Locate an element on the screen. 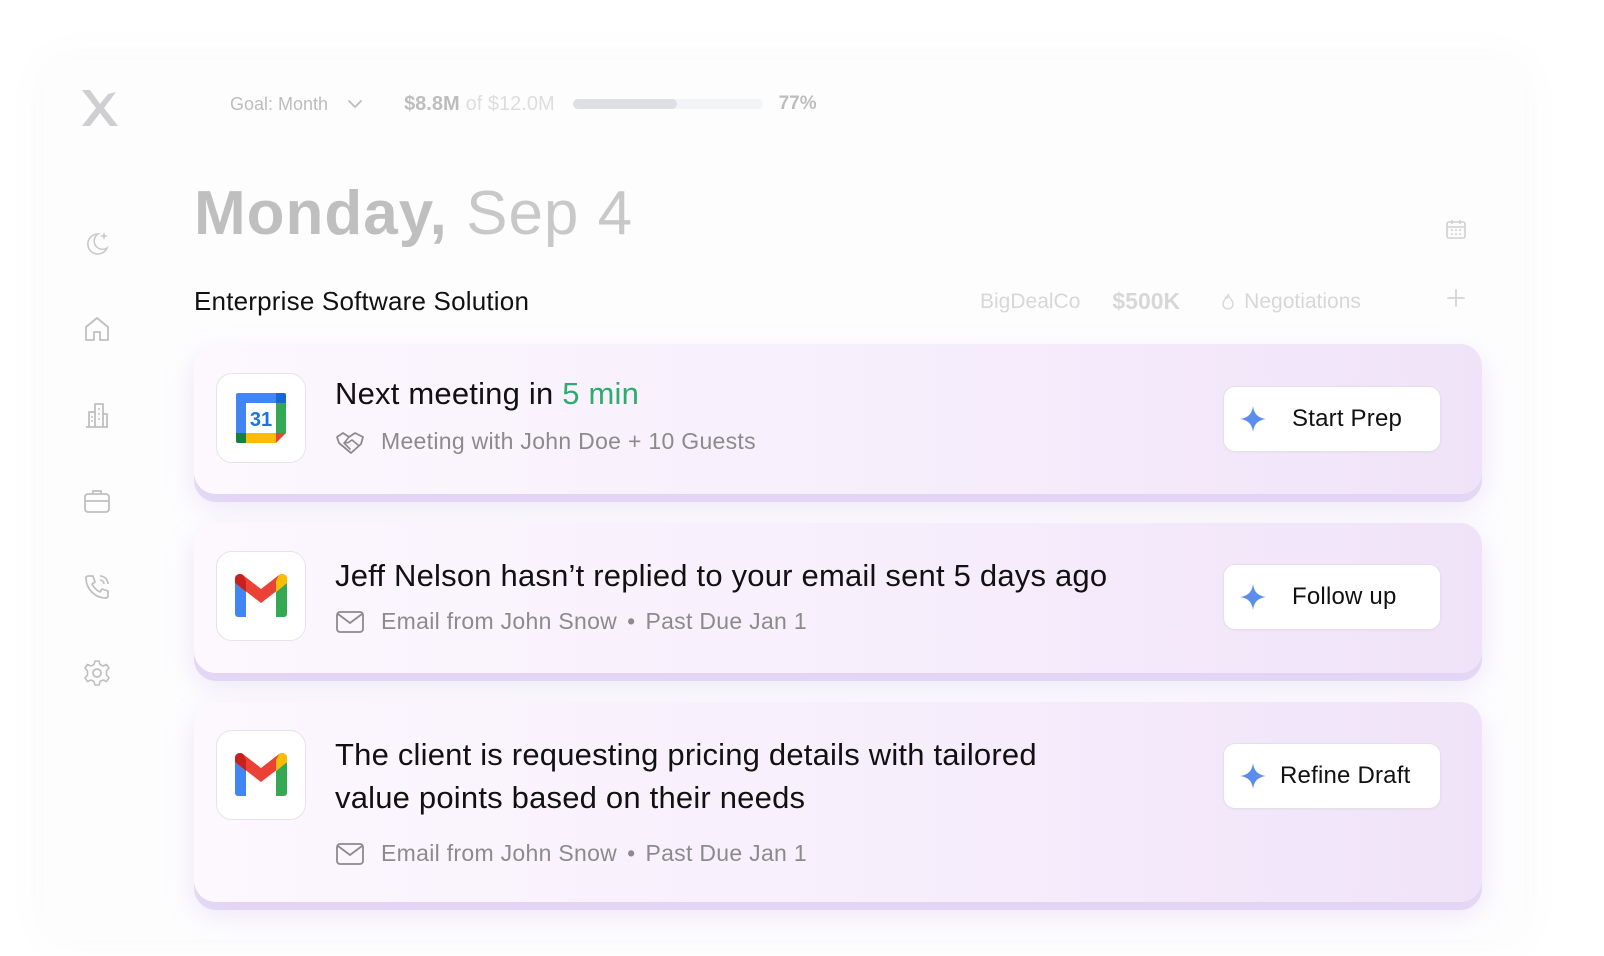 Image resolution: width=1604 pixels, height=956 pixels. deal-stage-label: Negotiations is located at coordinates (1302, 301).